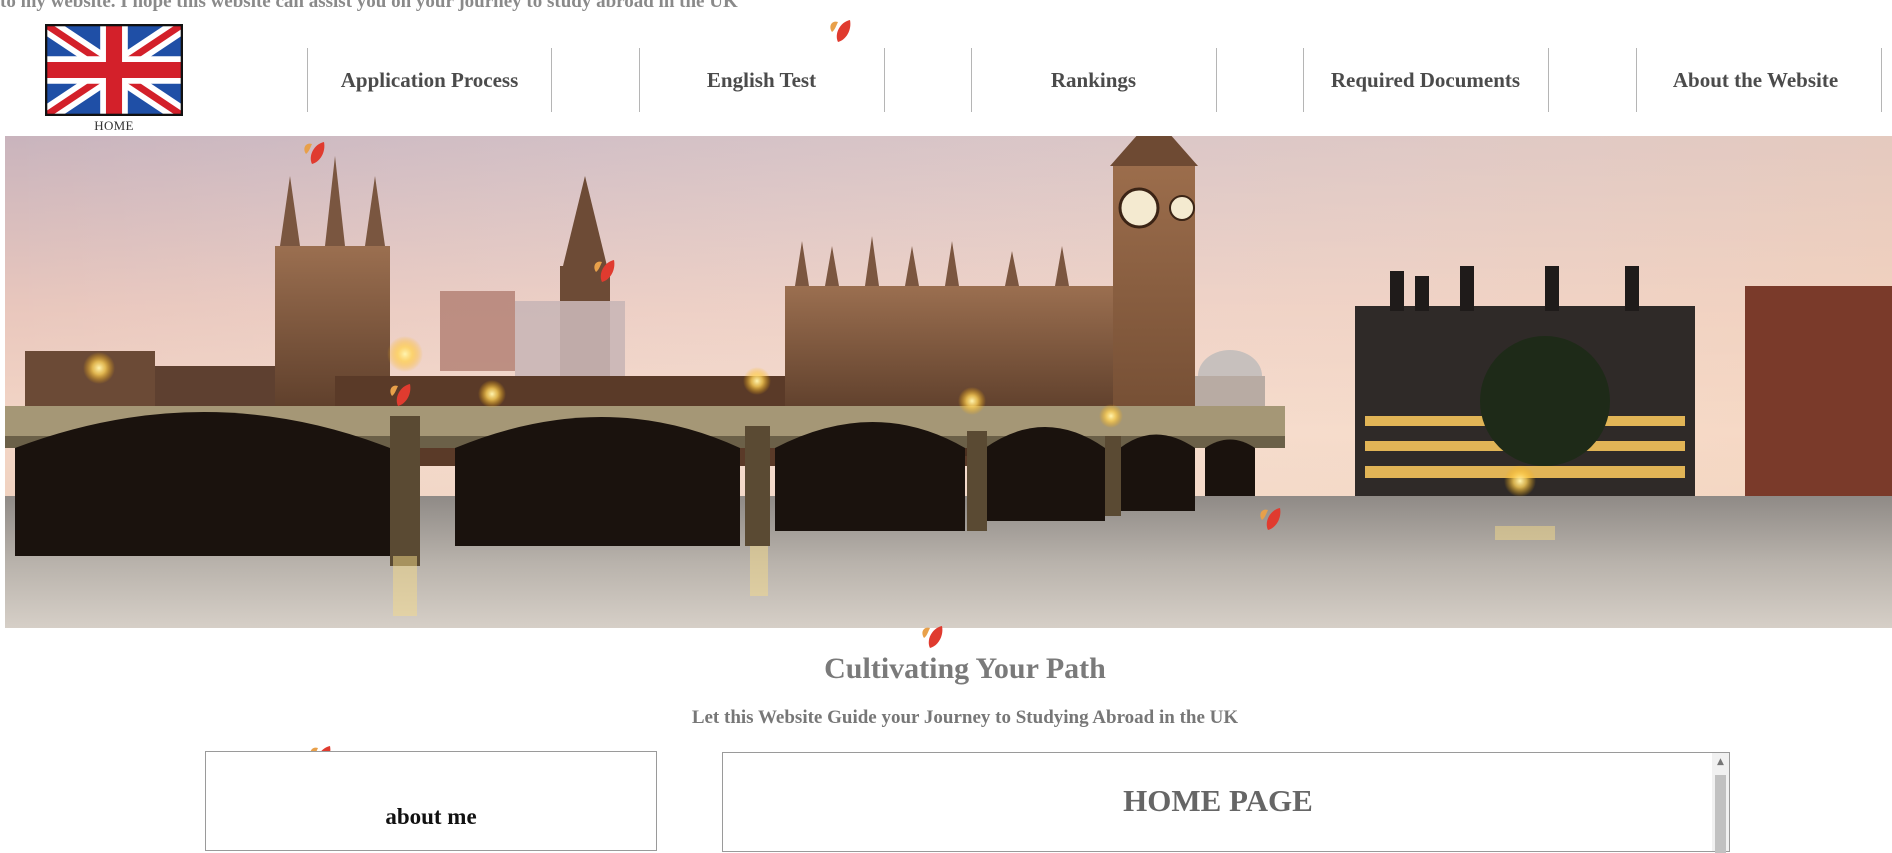 The width and height of the screenshot is (1892, 853). What do you see at coordinates (1720, 814) in the screenshot?
I see `scroll-thumb` at bounding box center [1720, 814].